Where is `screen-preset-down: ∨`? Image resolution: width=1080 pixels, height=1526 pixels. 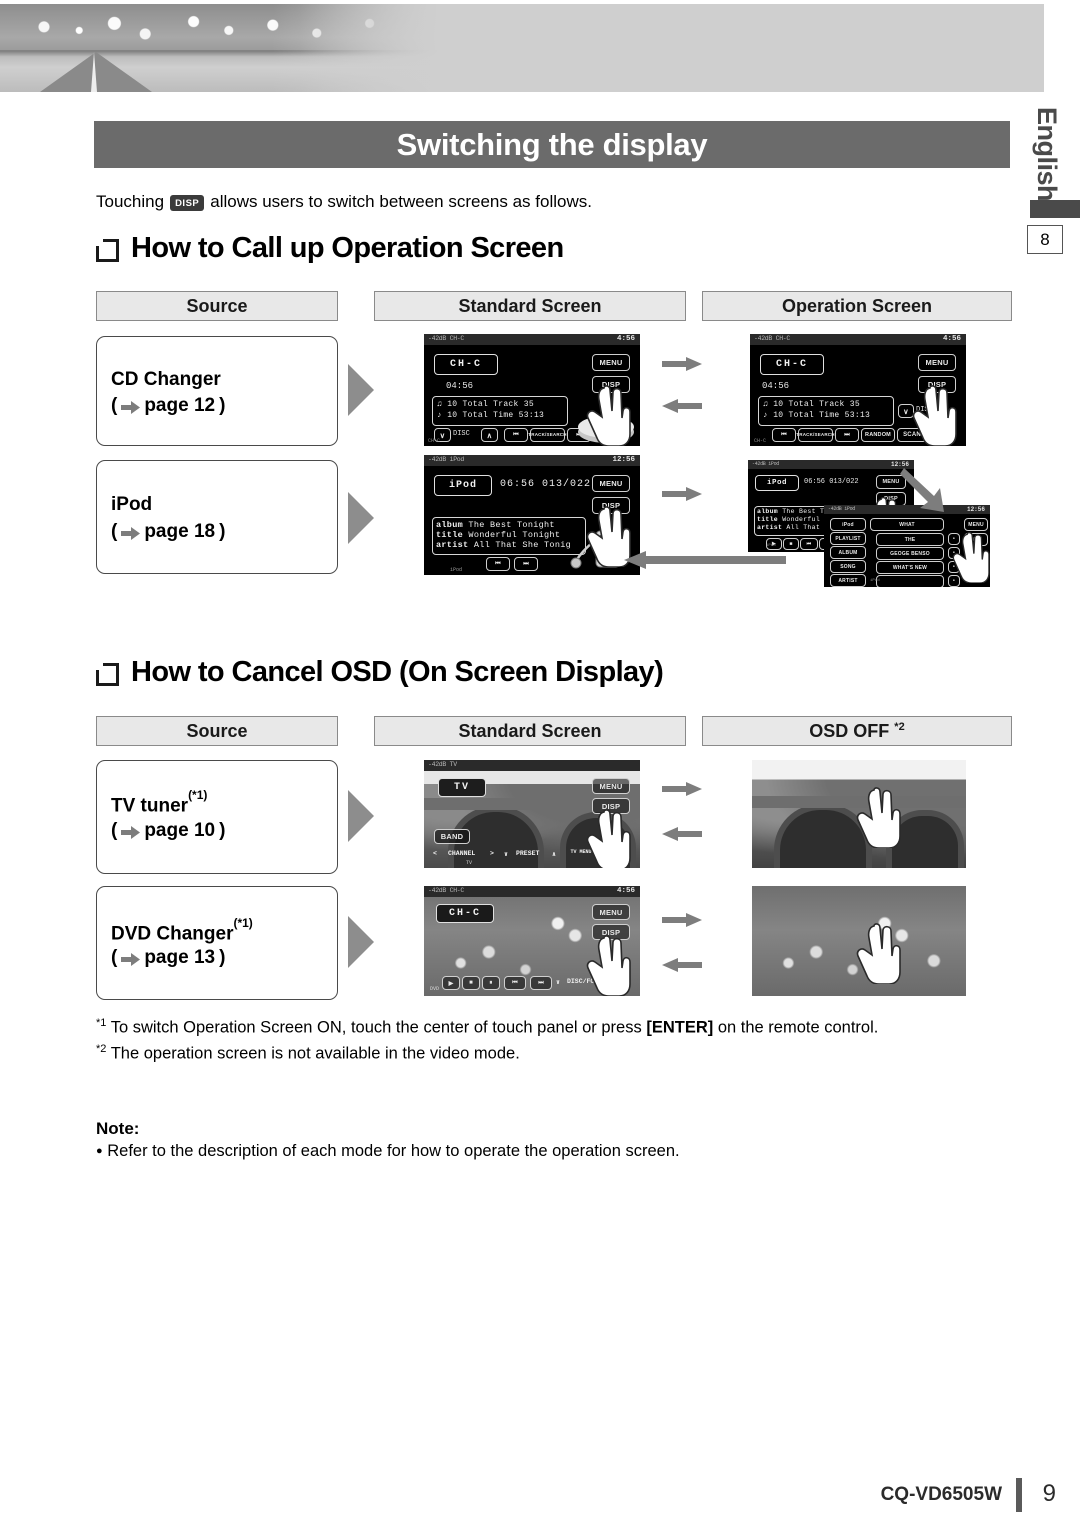
screen-preset-down: ∨ is located at coordinates (506, 854).